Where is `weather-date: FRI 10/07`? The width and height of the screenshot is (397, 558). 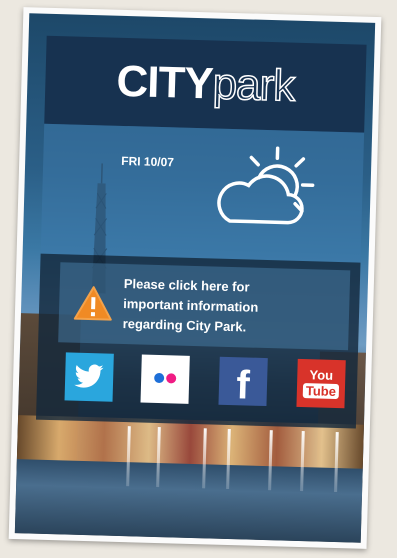 weather-date: FRI 10/07 is located at coordinates (148, 161).